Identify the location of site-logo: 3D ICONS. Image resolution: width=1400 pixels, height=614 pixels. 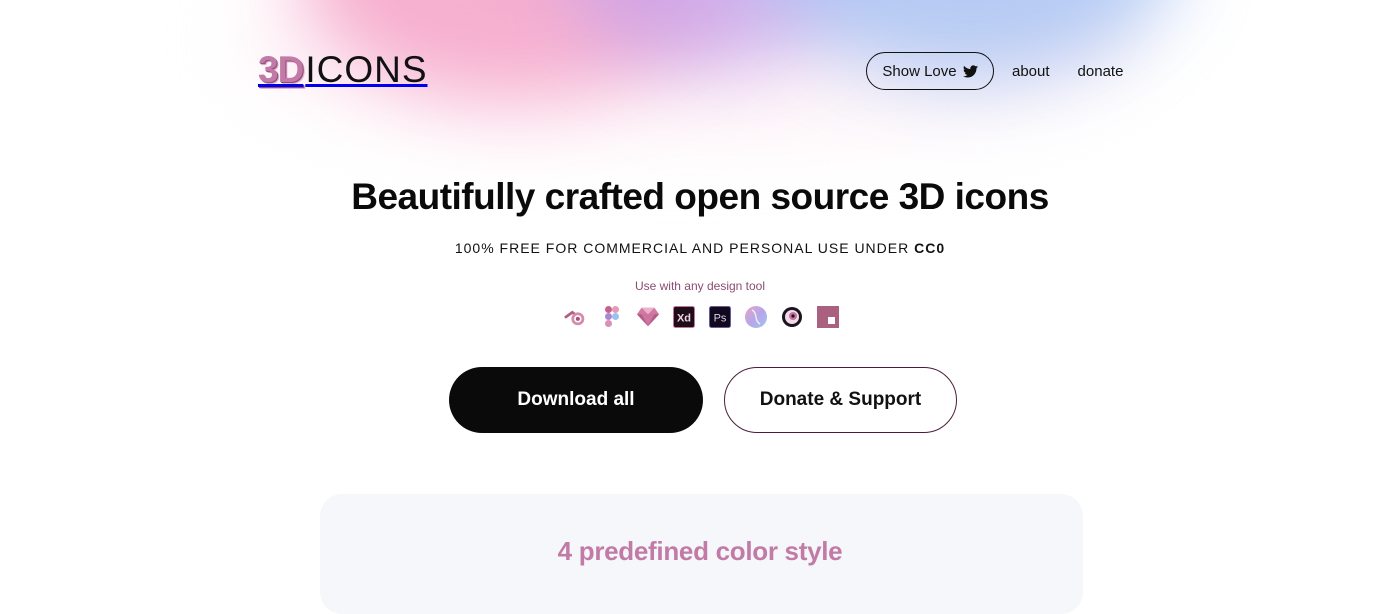
(343, 69).